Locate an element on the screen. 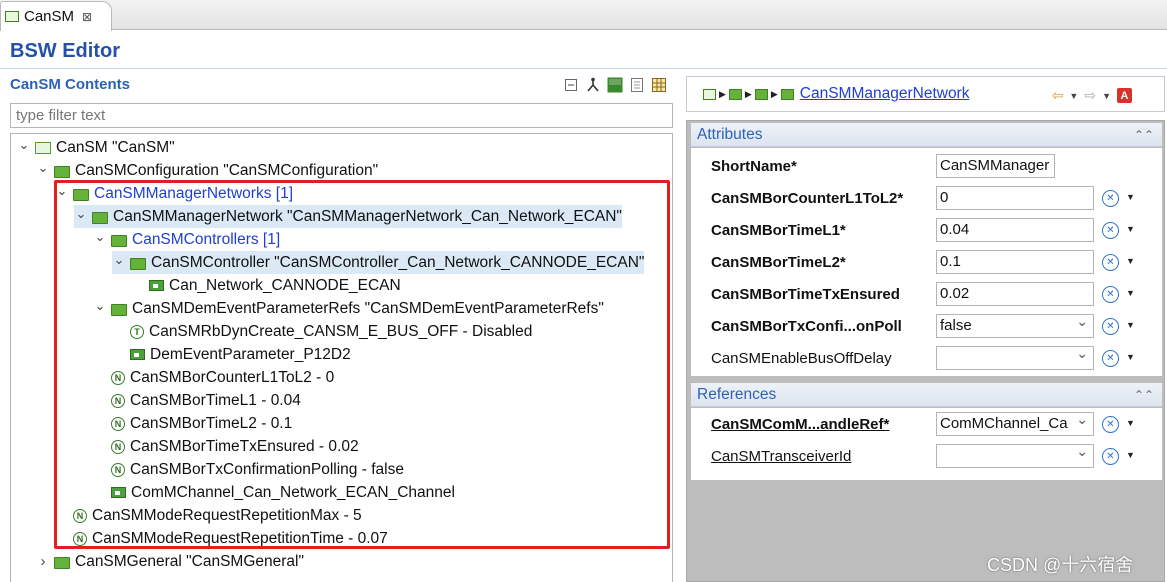 The image size is (1167, 582). tree-node-label: Can_Network_CANNODE_ECAN is located at coordinates (285, 285).